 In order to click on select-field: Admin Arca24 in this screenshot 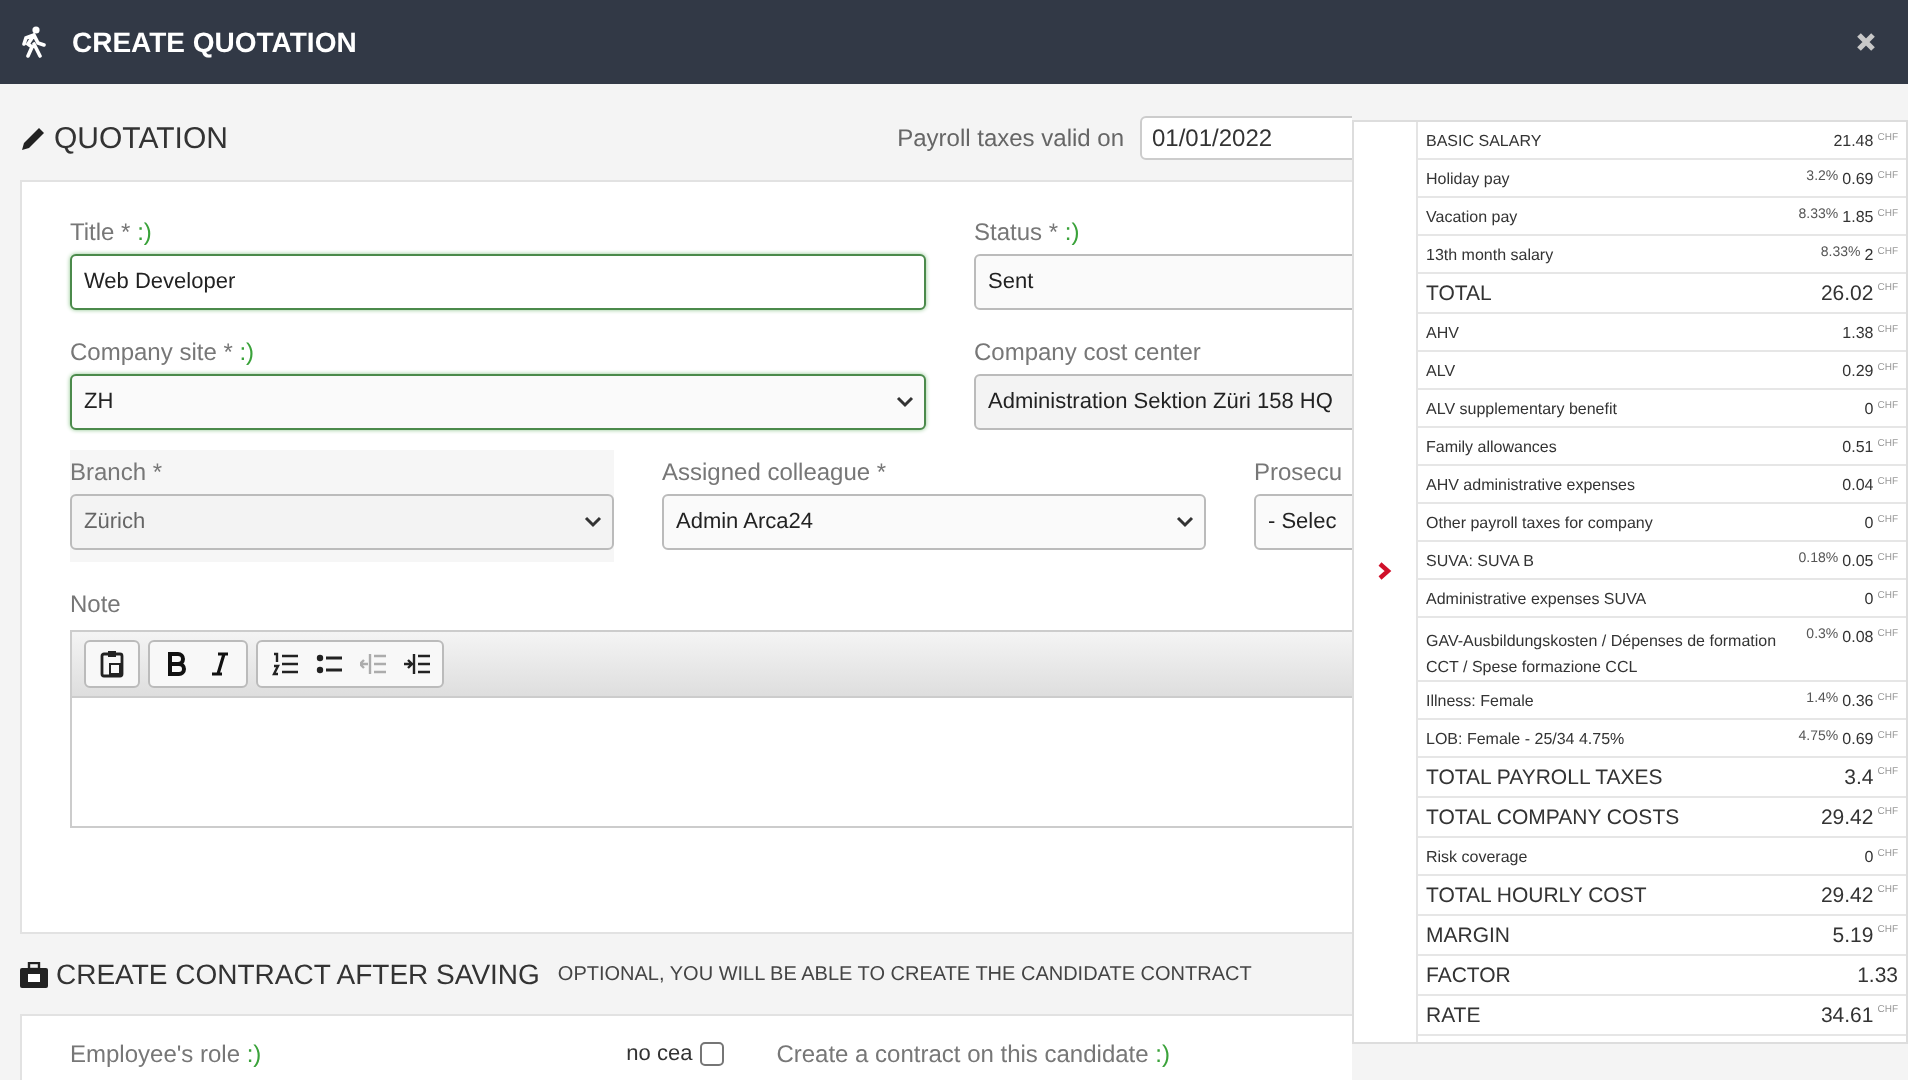, I will do `click(934, 522)`.